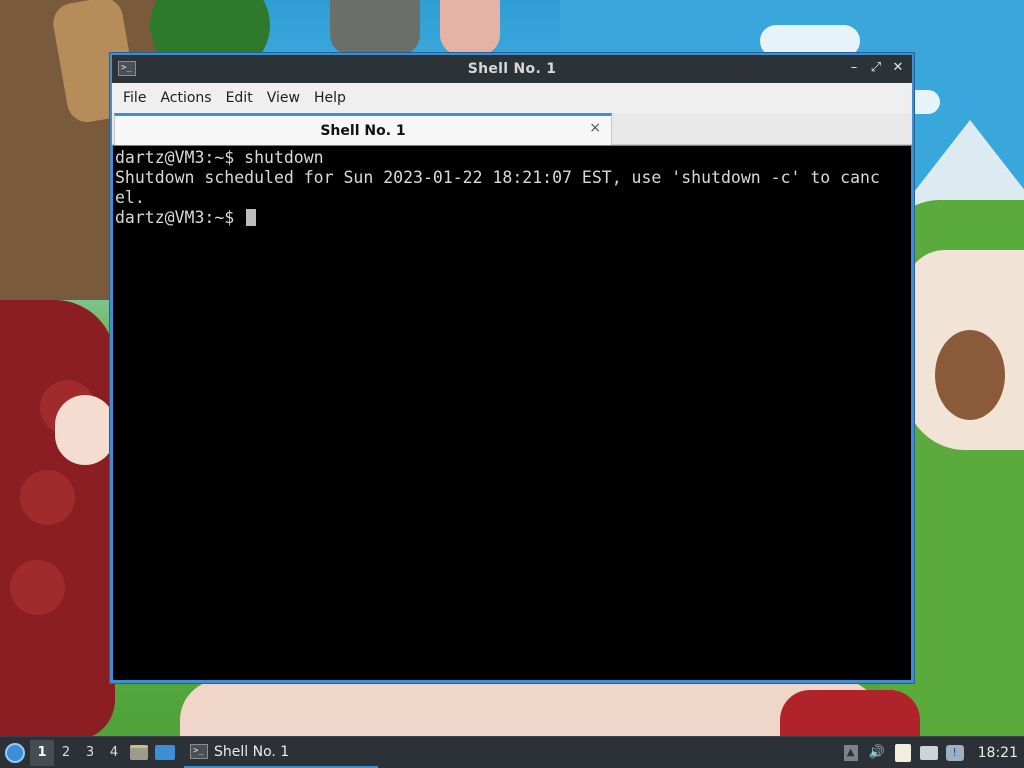 This screenshot has height=768, width=1024. What do you see at coordinates (42, 752) in the screenshot?
I see `workspace-1: 1` at bounding box center [42, 752].